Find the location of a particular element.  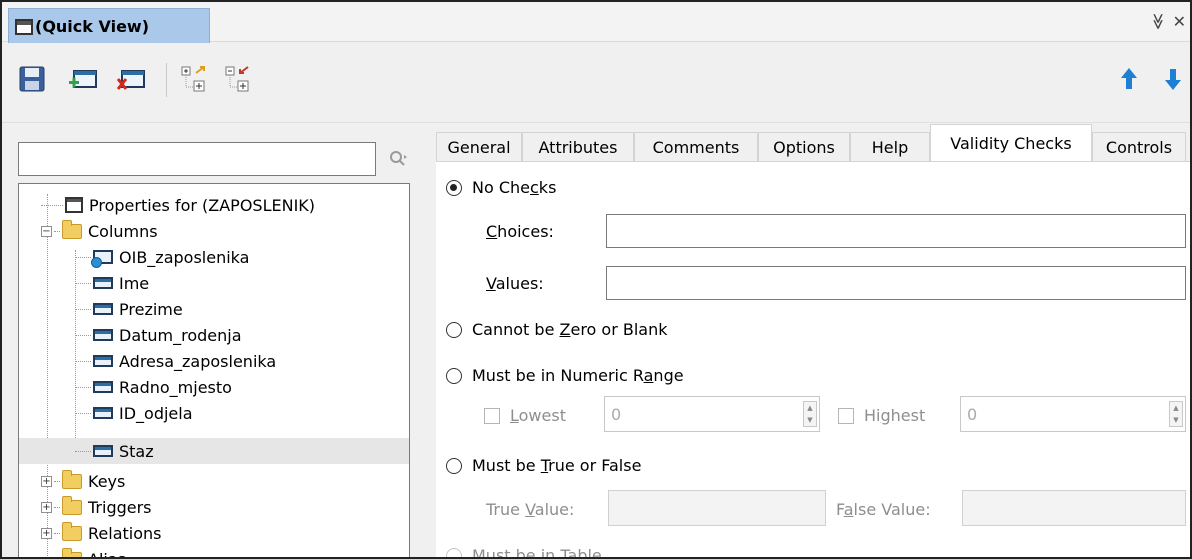

tab-help: Help is located at coordinates (890, 147).